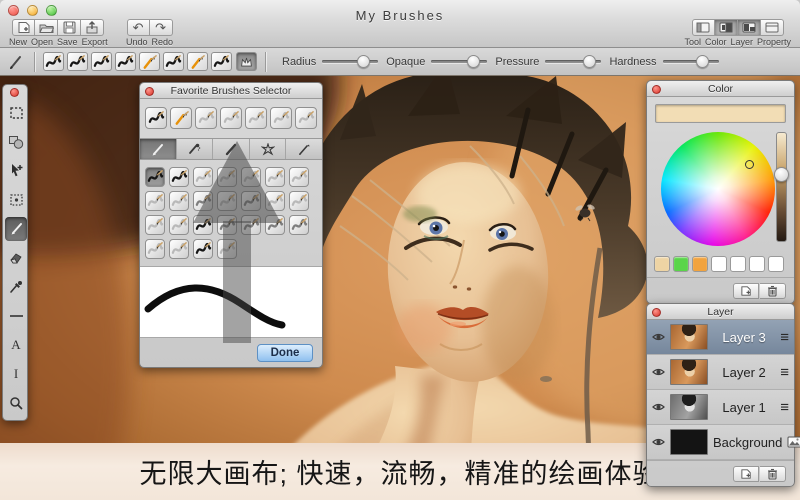 The image size is (800, 500). What do you see at coordinates (16, 344) in the screenshot?
I see `text-tool: A` at bounding box center [16, 344].